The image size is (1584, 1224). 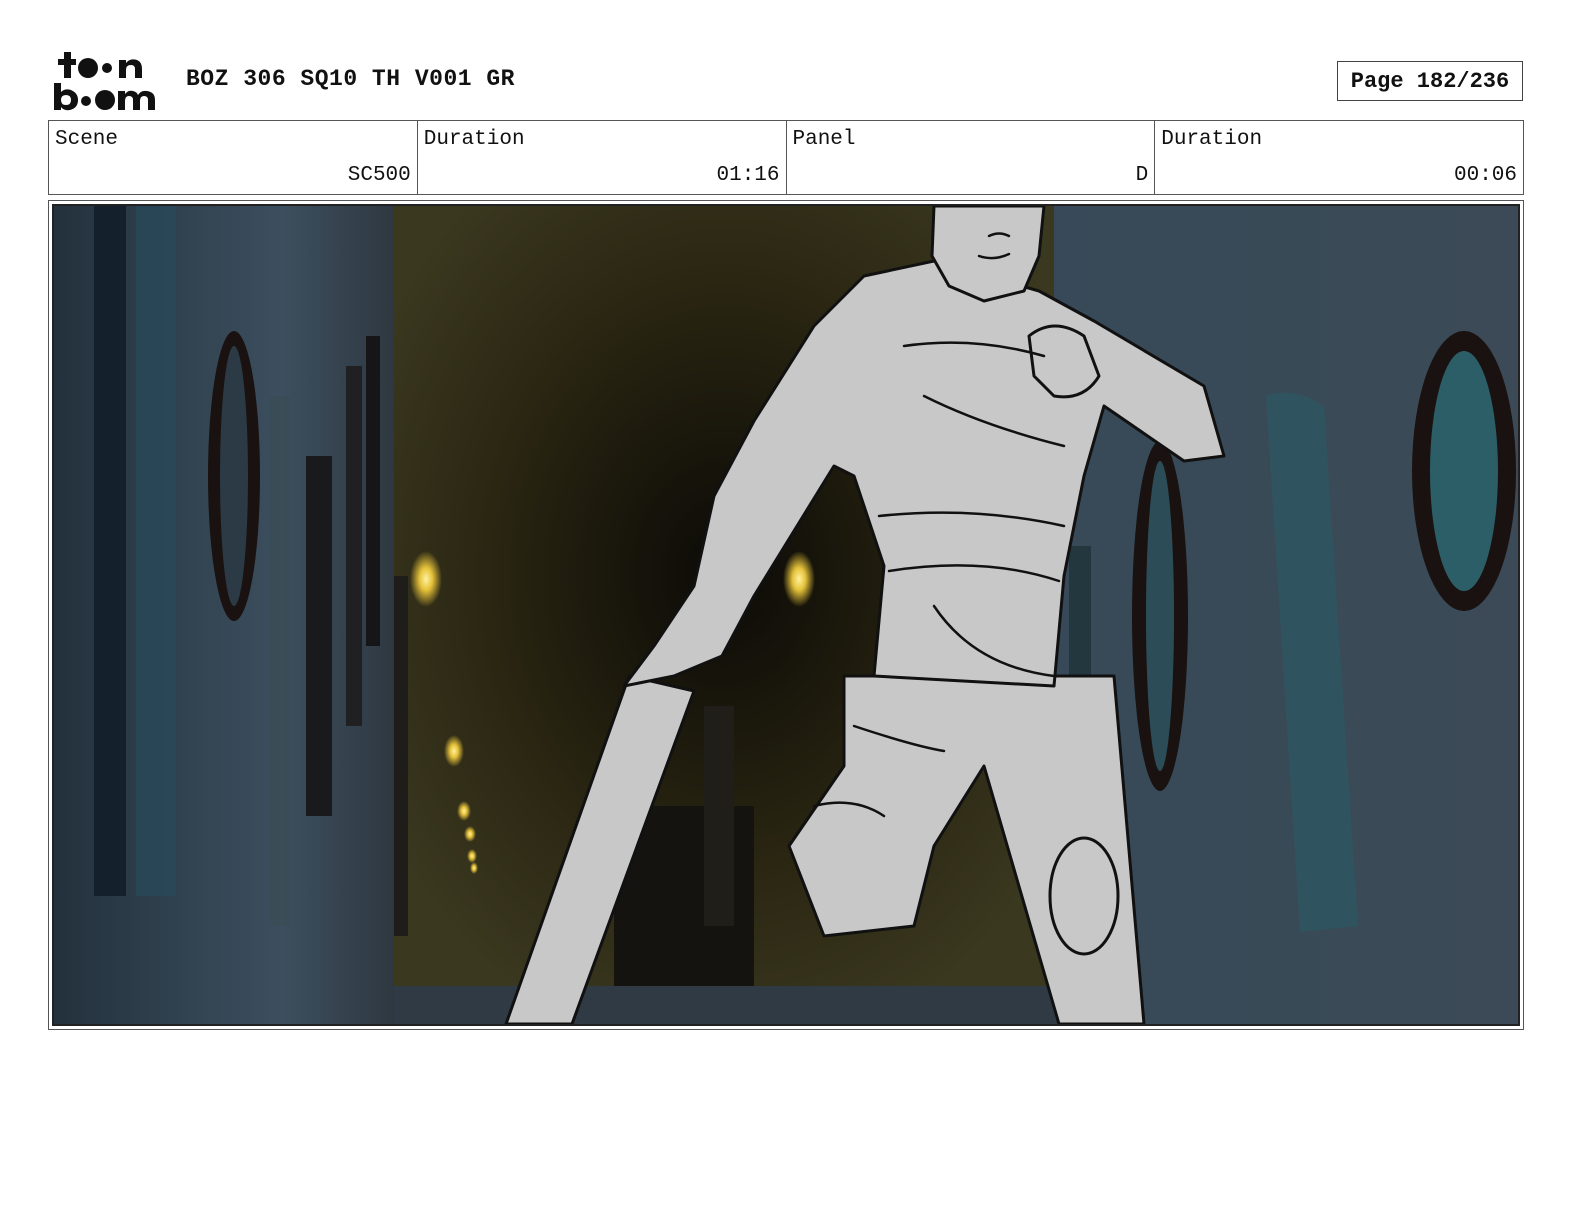 I want to click on toon-boom-logo, so click(x=108, y=81).